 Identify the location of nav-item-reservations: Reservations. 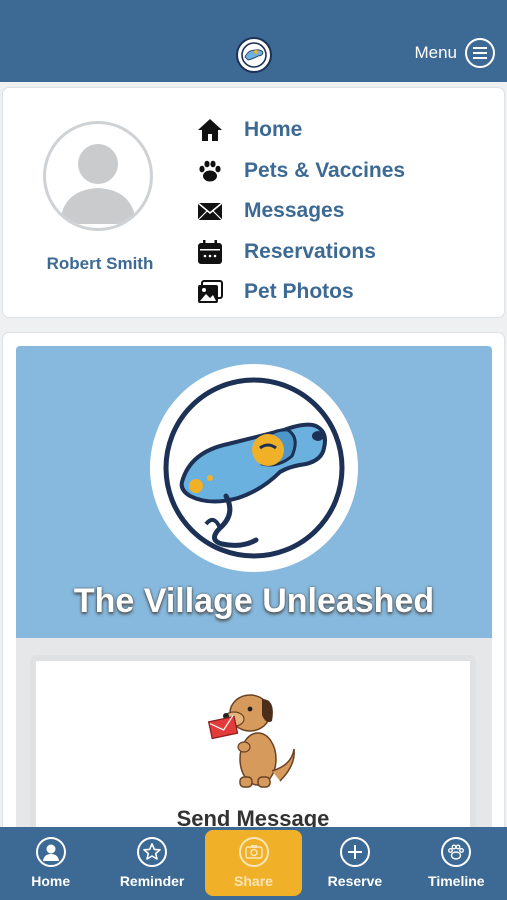
(300, 252).